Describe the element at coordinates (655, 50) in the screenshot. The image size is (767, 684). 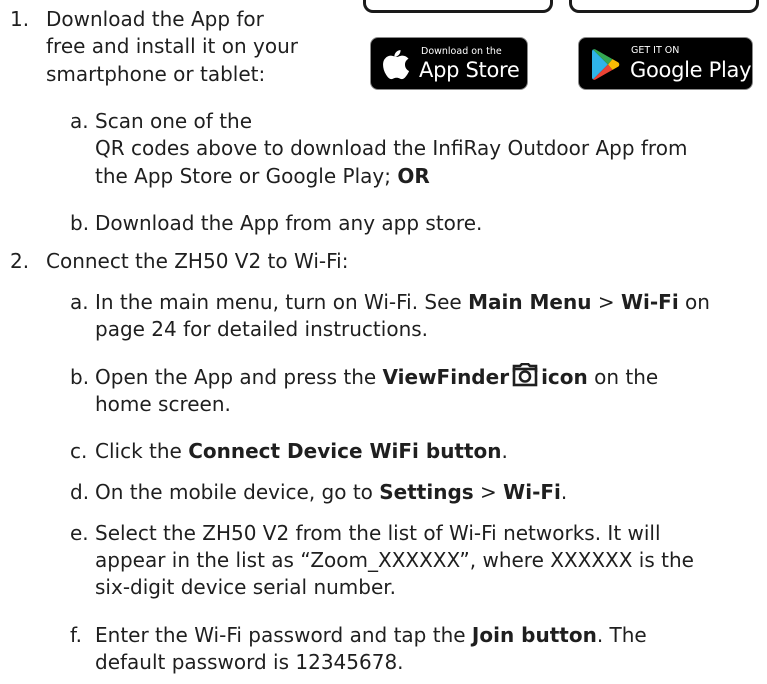
I see `google-play-badge-small-text: GET IT ON` at that location.